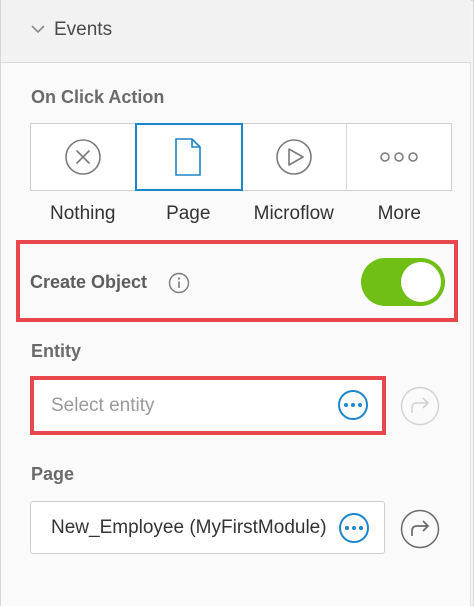 This screenshot has width=474, height=606. What do you see at coordinates (56, 351) in the screenshot?
I see `entity-label: Entity` at bounding box center [56, 351].